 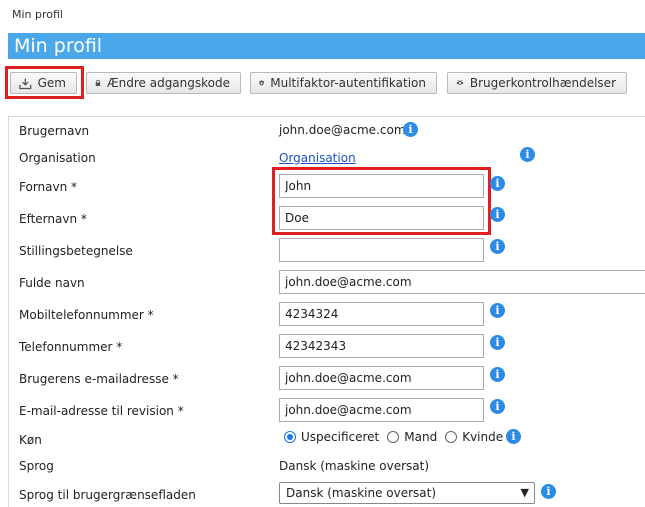 What do you see at coordinates (354, 466) in the screenshot?
I see `language-value: Dansk (maskine oversat)` at bounding box center [354, 466].